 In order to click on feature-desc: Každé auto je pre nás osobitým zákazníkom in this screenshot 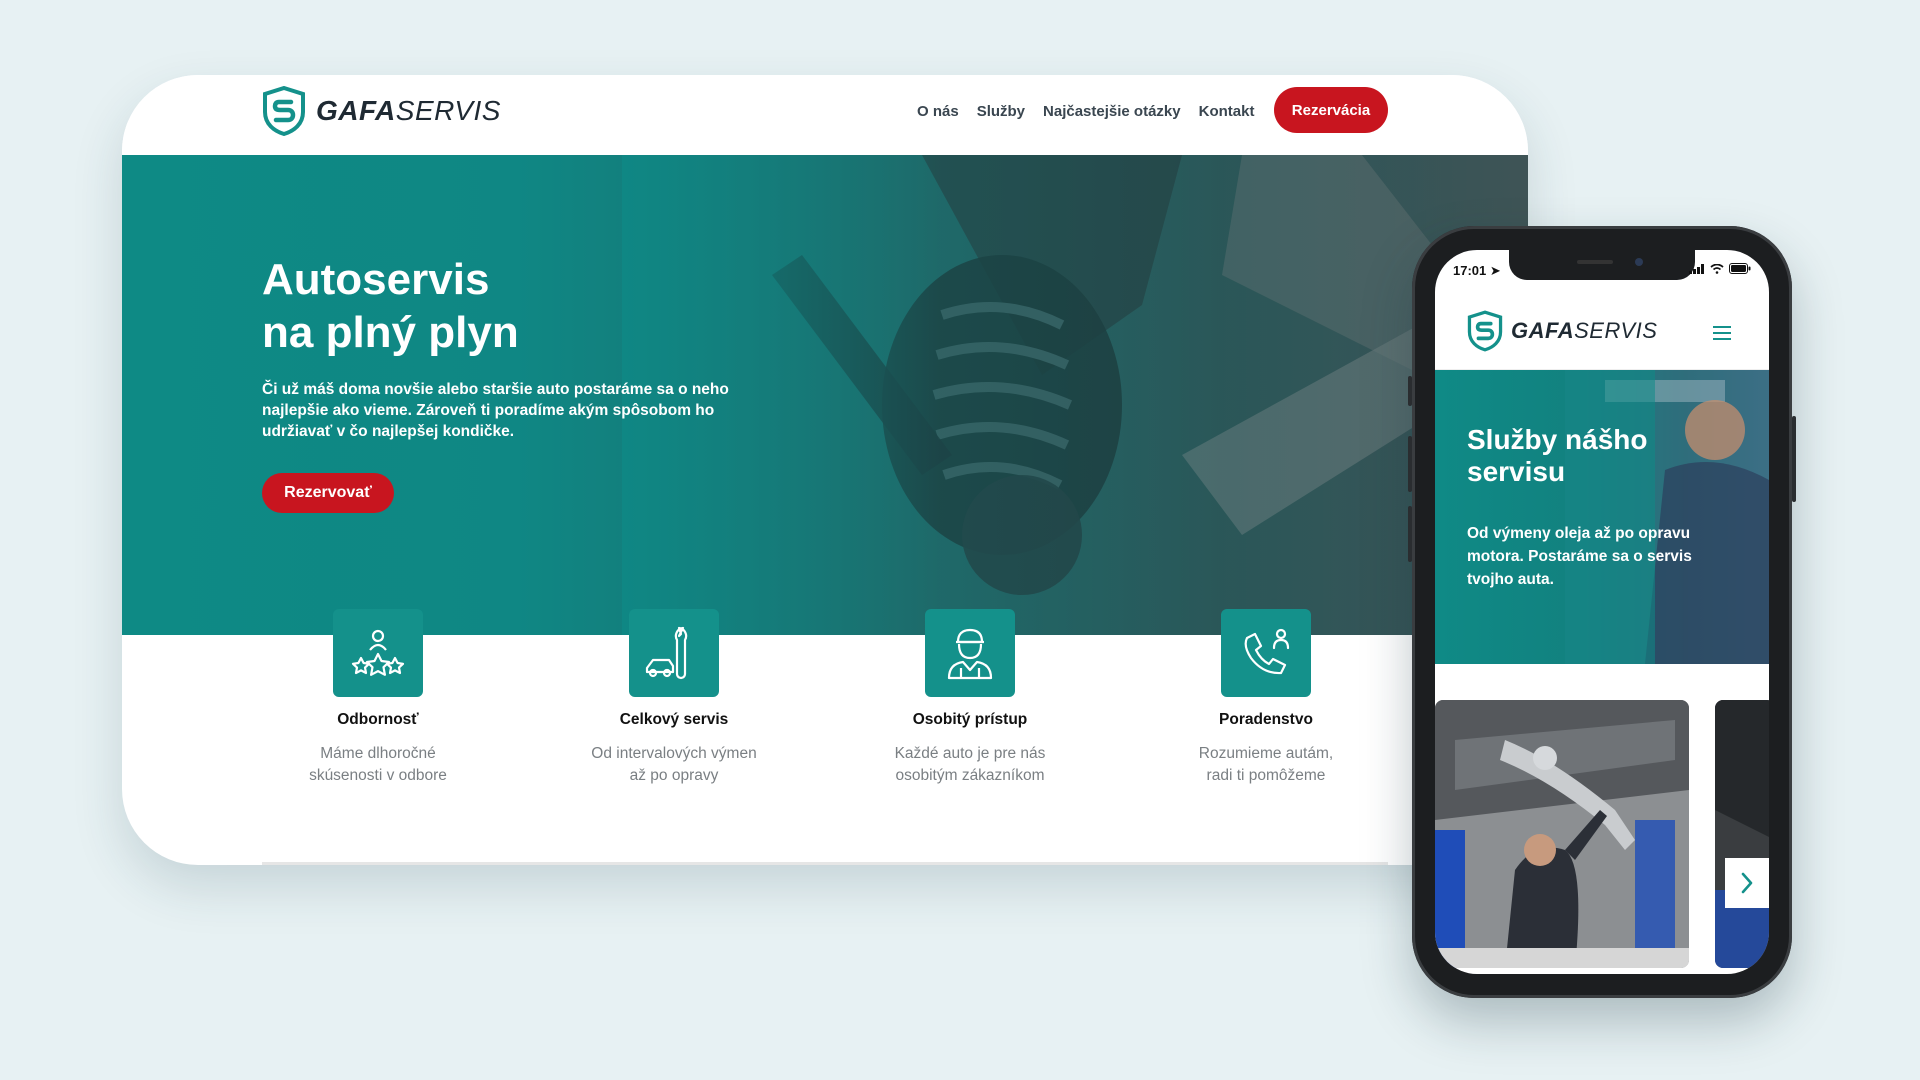, I will do `click(970, 764)`.